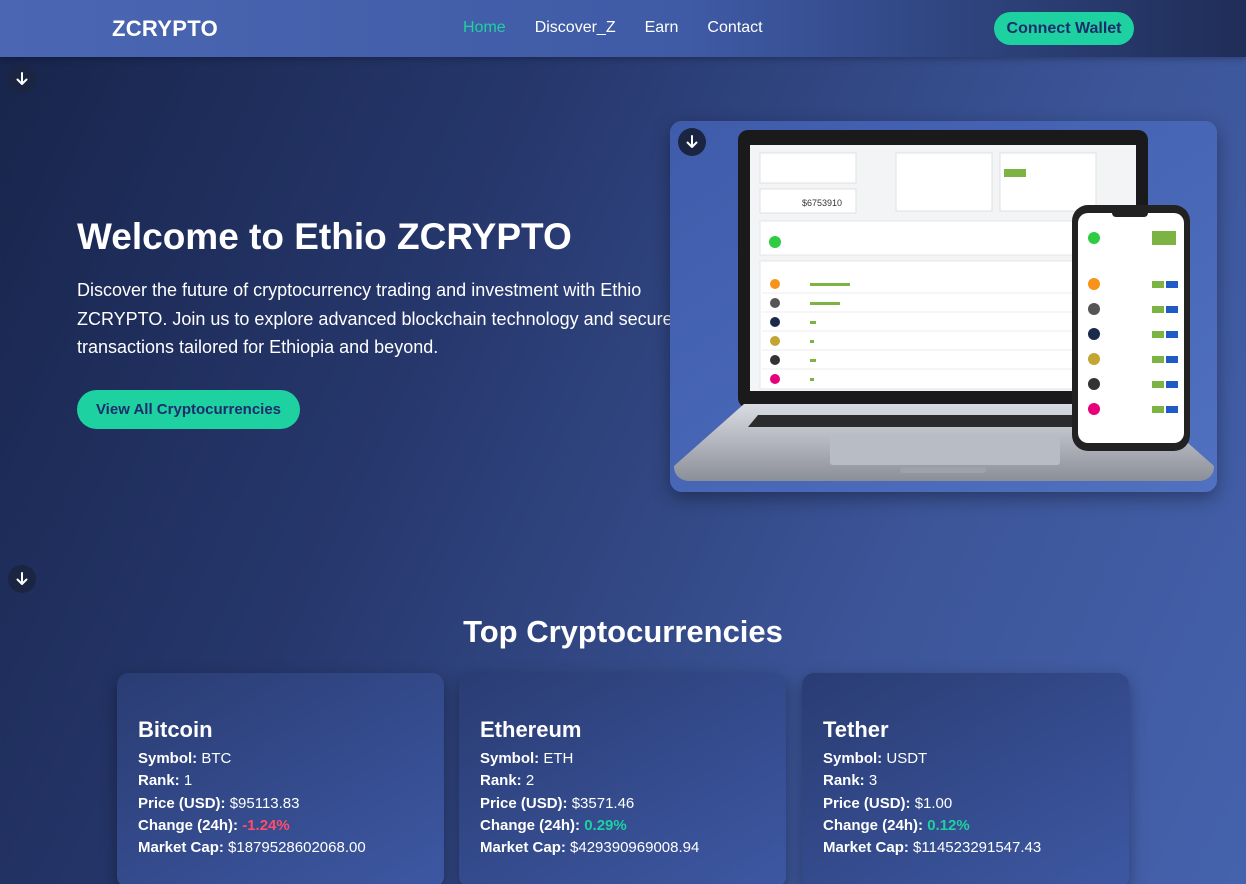 The width and height of the screenshot is (1246, 884). What do you see at coordinates (557, 803) in the screenshot?
I see `price-row: Price (USD): $3571.46` at bounding box center [557, 803].